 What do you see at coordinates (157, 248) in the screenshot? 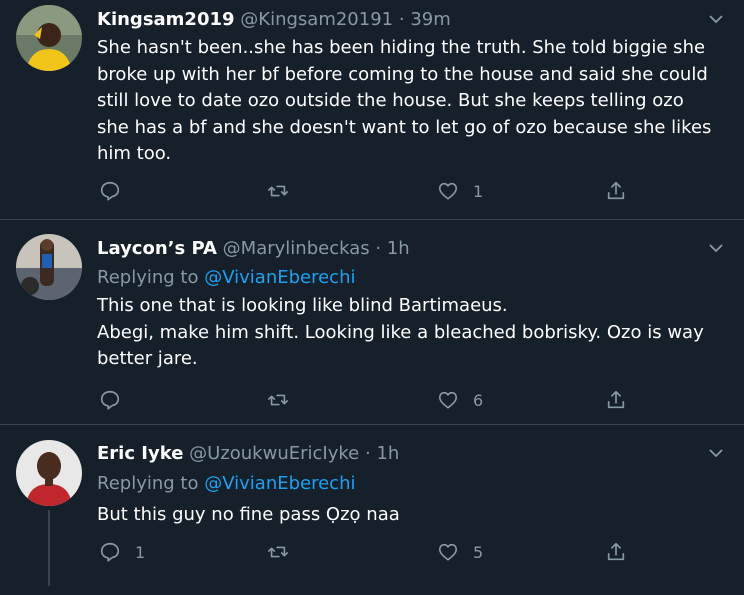
I see `display-name: Laycon’s PA` at bounding box center [157, 248].